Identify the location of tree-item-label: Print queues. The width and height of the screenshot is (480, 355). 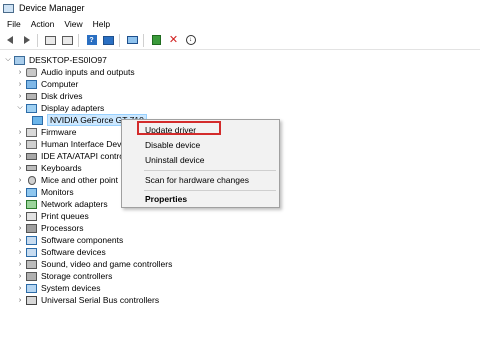
(65, 216).